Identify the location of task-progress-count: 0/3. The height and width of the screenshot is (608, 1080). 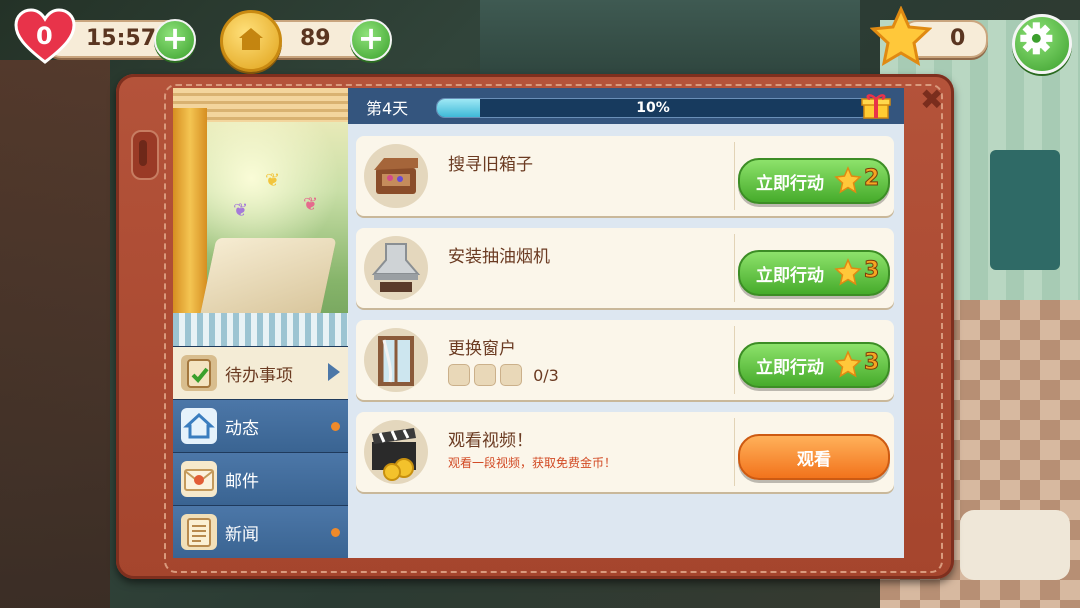
(546, 375).